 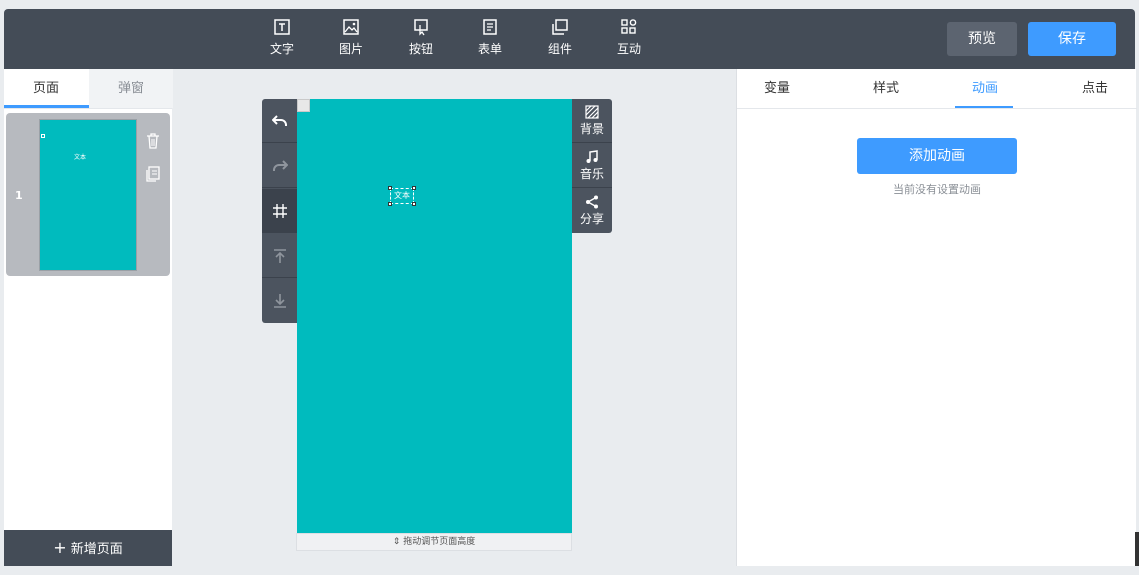 I want to click on tool-label: 组件, so click(x=559, y=49).